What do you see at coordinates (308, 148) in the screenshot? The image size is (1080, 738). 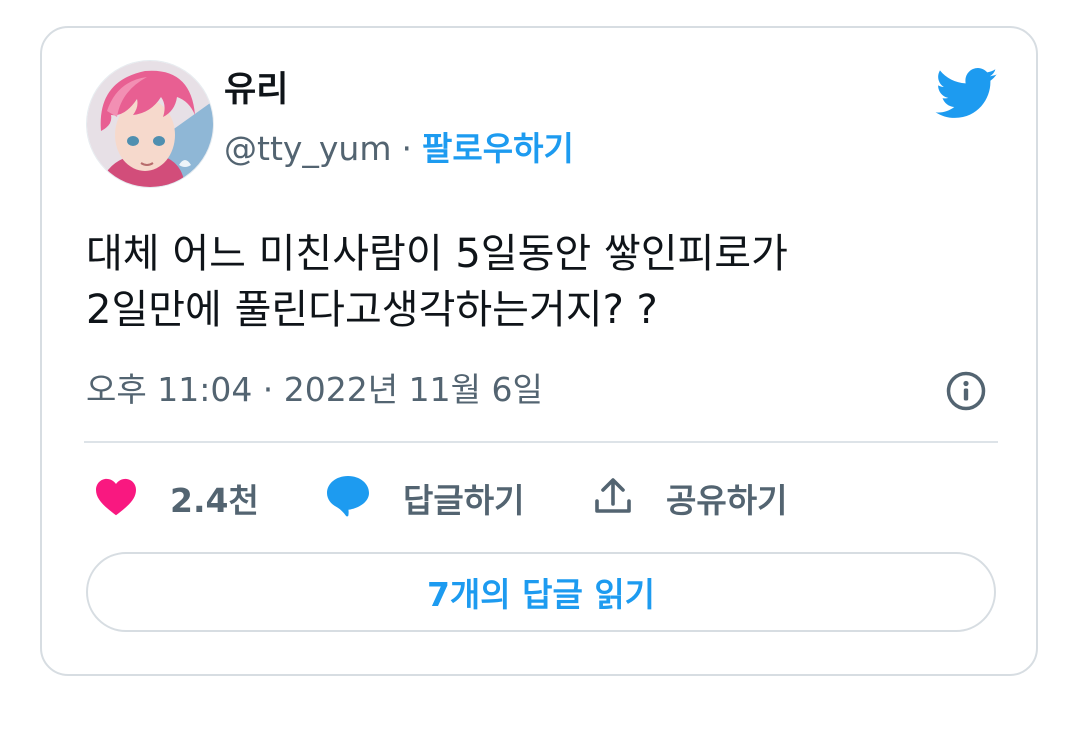 I see `author-handle: @tty_yum` at bounding box center [308, 148].